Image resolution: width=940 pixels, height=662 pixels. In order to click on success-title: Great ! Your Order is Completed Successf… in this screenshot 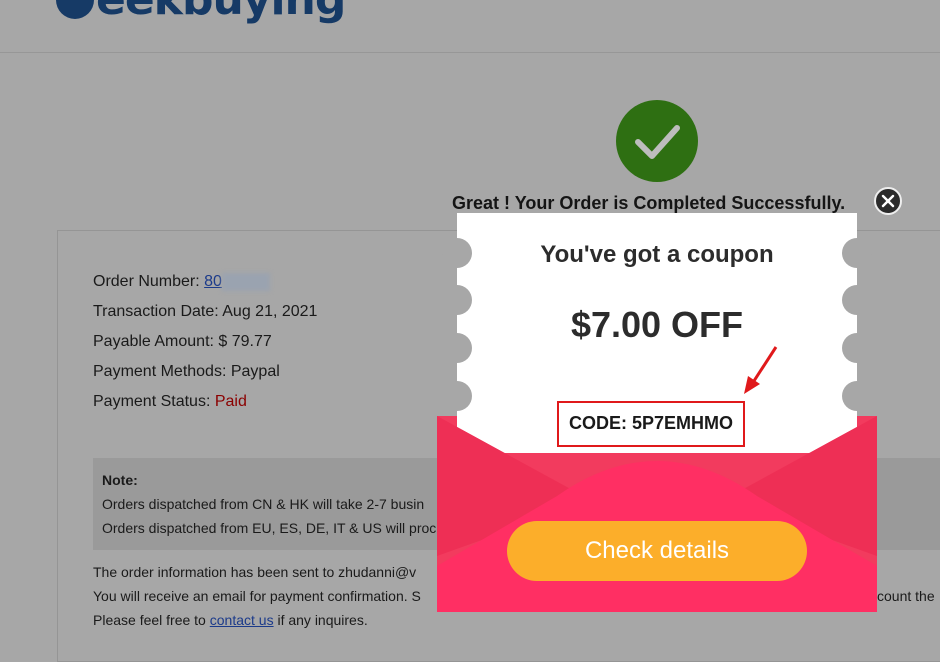, I will do `click(649, 203)`.